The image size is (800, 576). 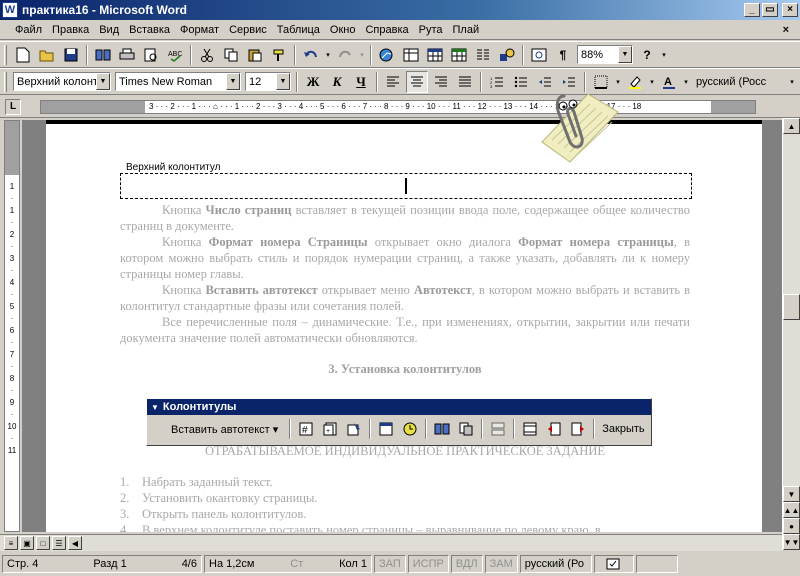 What do you see at coordinates (71, 55) in the screenshot?
I see `save-icon` at bounding box center [71, 55].